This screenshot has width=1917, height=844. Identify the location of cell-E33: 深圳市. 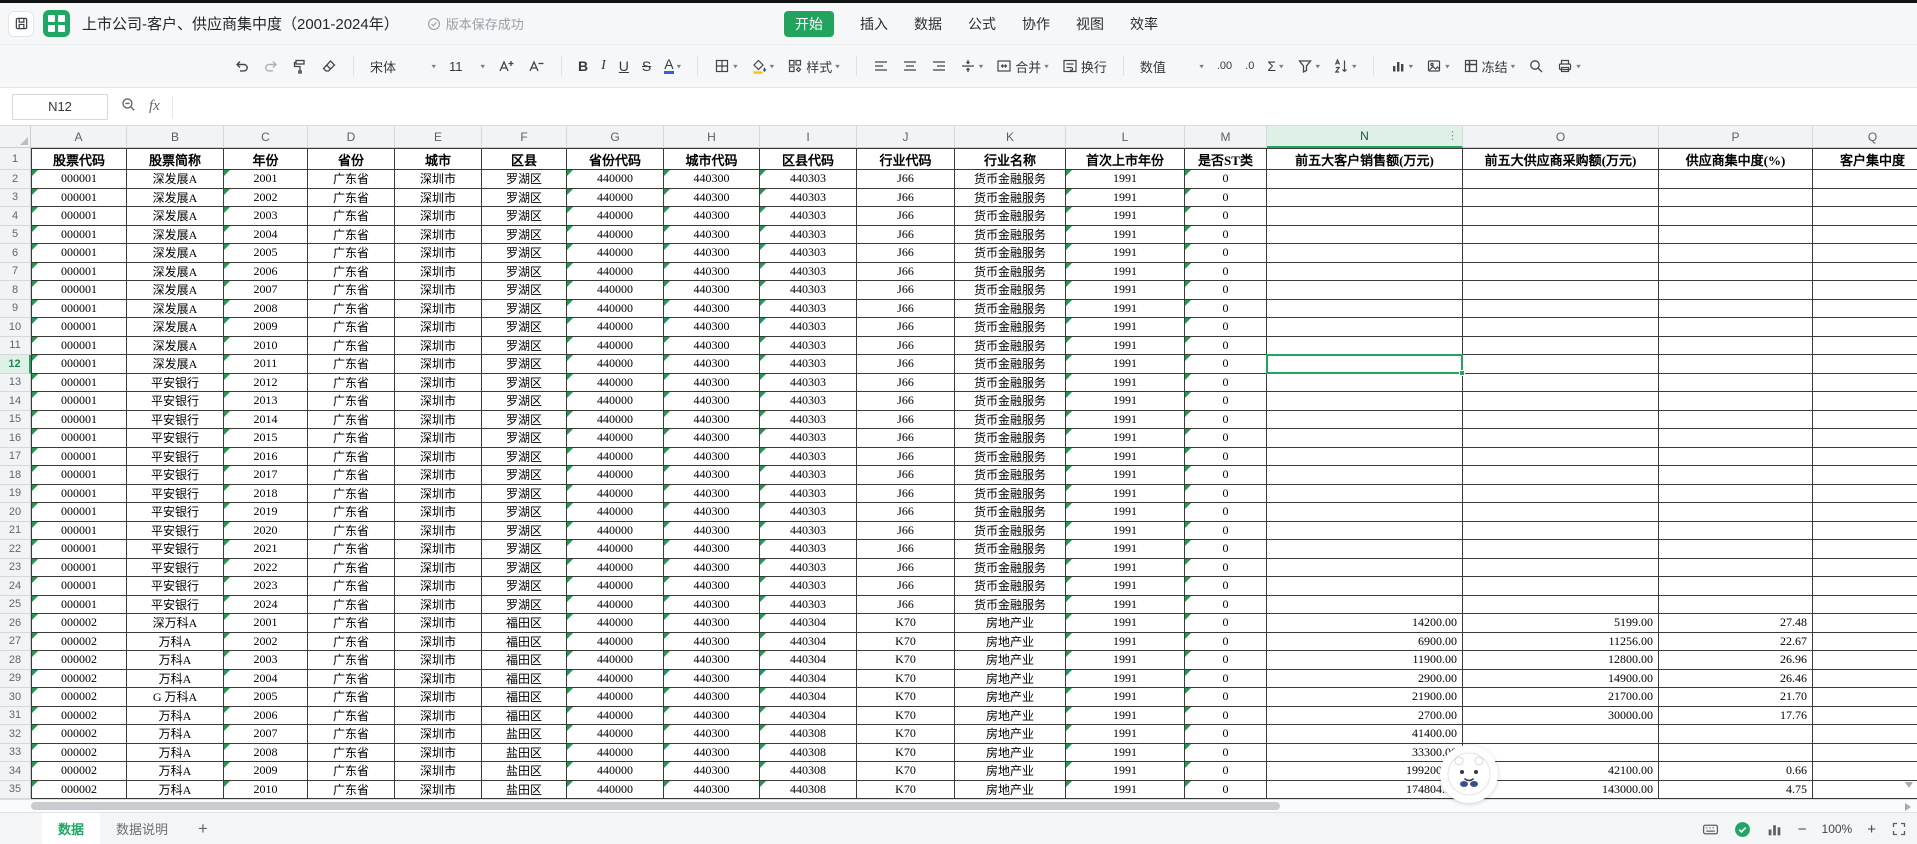
(438, 752).